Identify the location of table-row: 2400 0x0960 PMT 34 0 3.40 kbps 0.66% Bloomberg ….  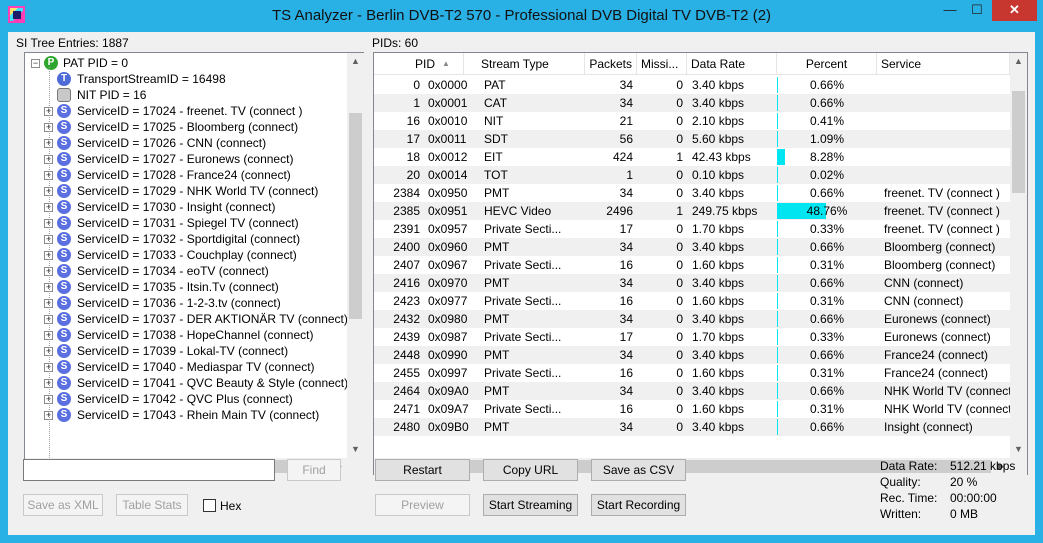
(692, 247).